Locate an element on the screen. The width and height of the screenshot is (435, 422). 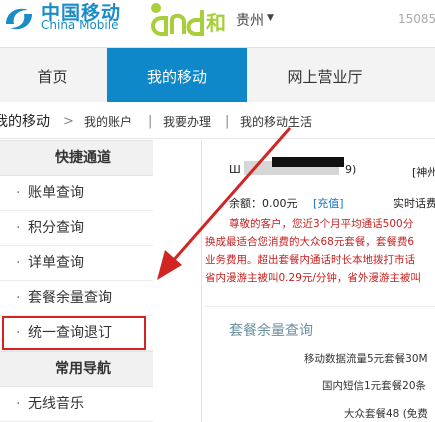
sidebar-item-package-balance: · 套餐余量查询 is located at coordinates (76, 298).